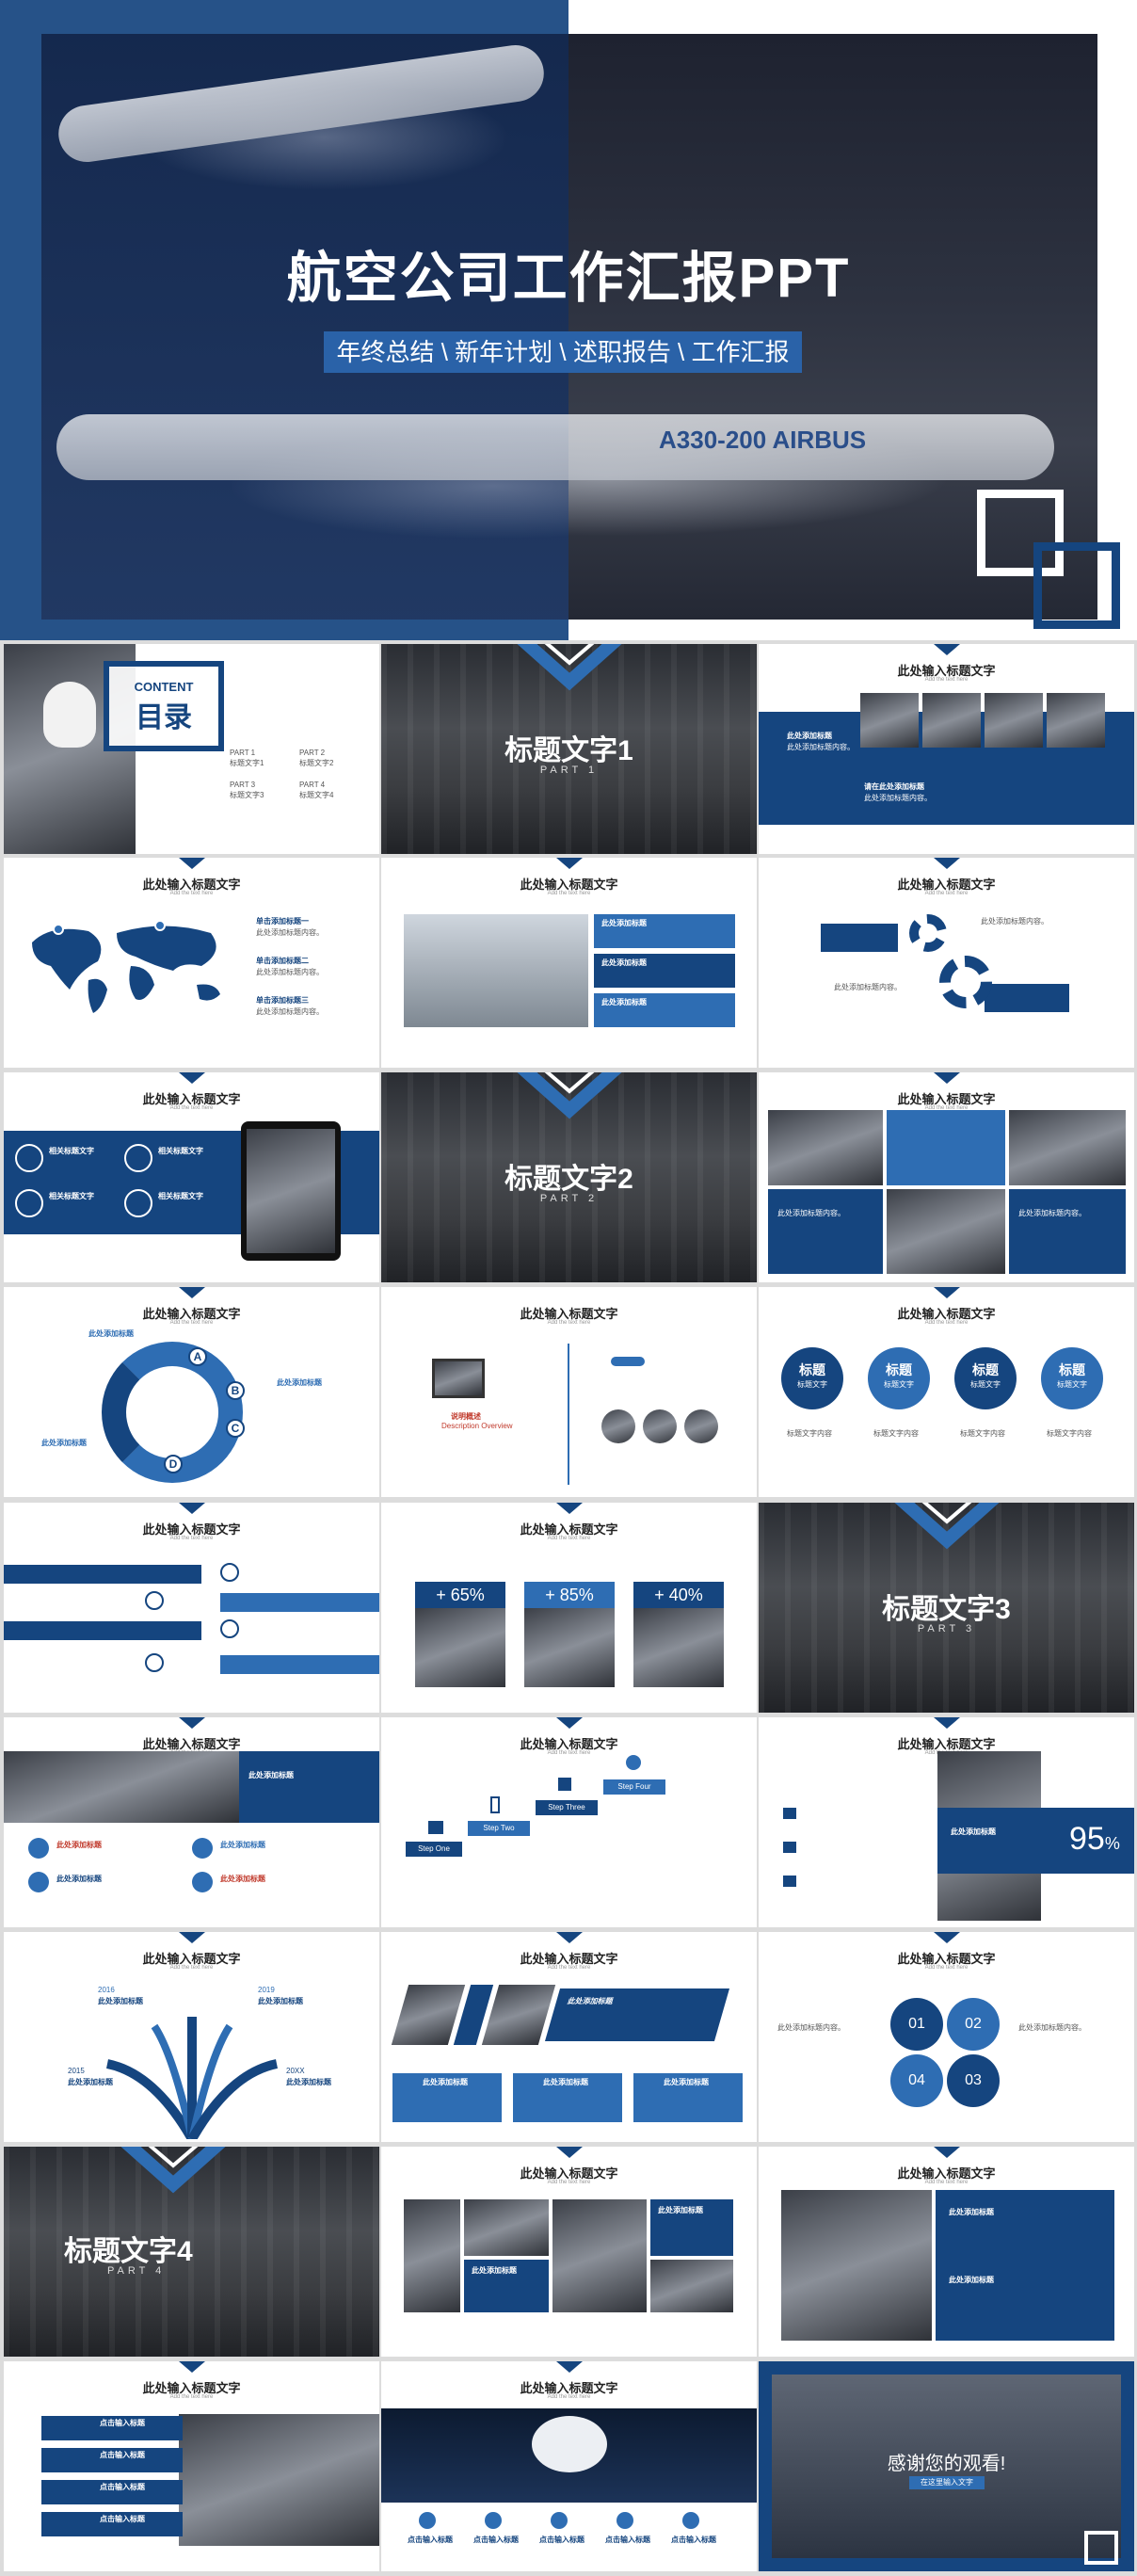 Image resolution: width=1137 pixels, height=2576 pixels. I want to click on circle-content-3: 标题文字内容, so click(983, 1433).